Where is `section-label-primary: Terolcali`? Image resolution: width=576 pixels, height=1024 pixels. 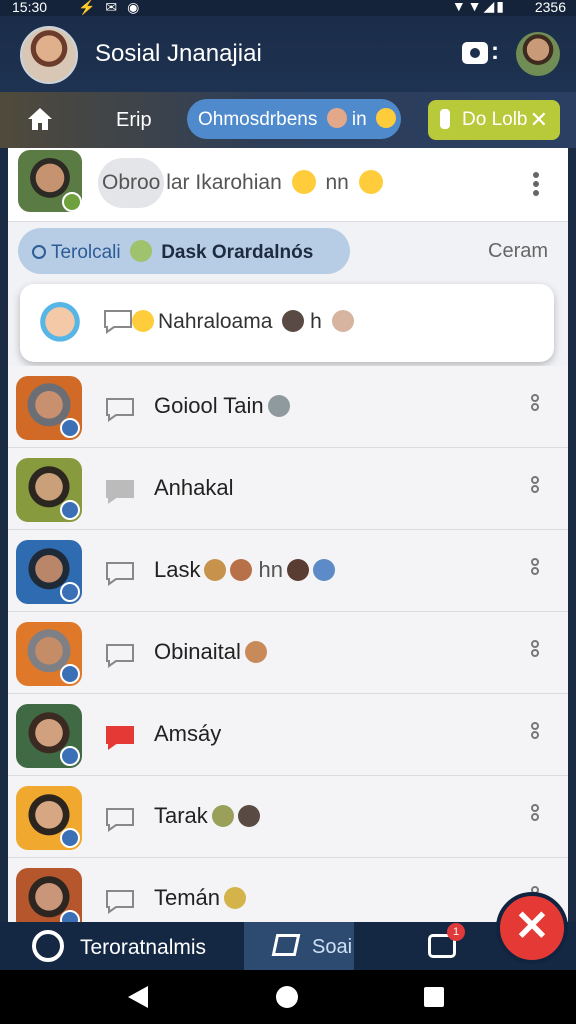
section-label-primary: Terolcali is located at coordinates (85, 252).